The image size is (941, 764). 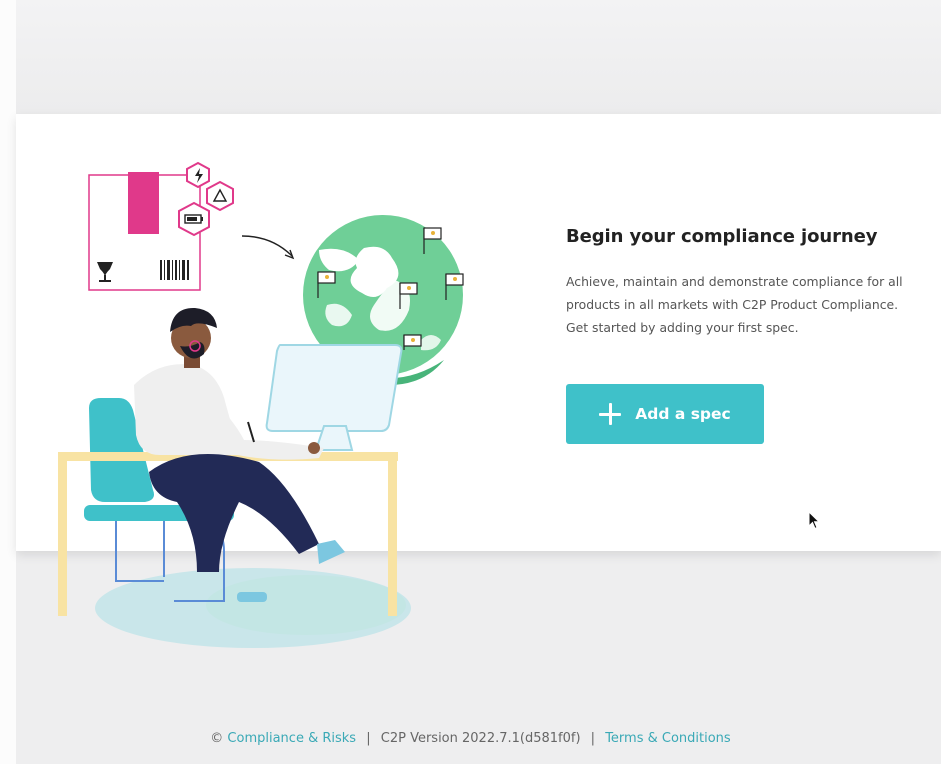 I want to click on description-line: Get started by adding your first spec., so click(x=682, y=327).